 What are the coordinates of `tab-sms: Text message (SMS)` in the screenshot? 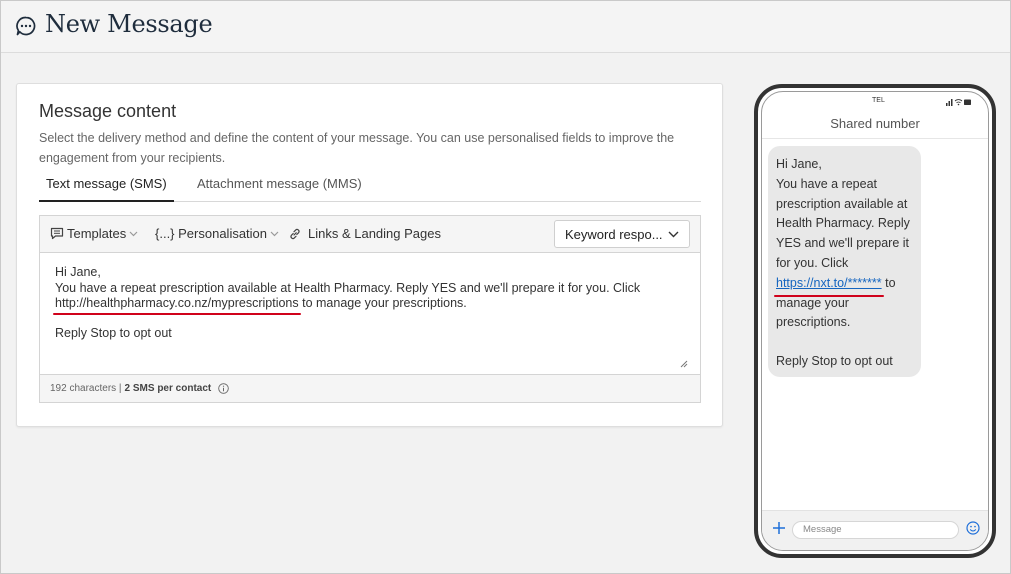 It's located at (106, 188).